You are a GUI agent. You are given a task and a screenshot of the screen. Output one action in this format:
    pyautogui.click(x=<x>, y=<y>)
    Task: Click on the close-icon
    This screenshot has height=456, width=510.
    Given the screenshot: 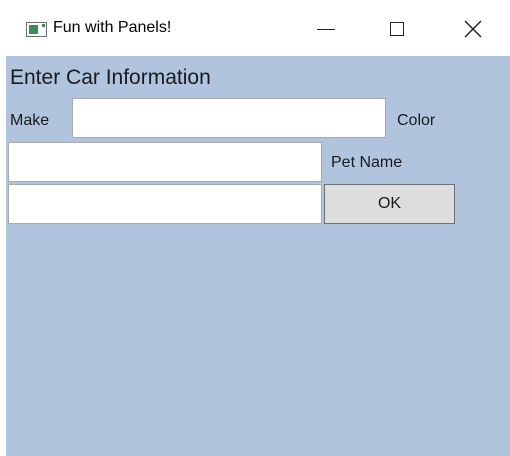 What is the action you would take?
    pyautogui.click(x=473, y=29)
    